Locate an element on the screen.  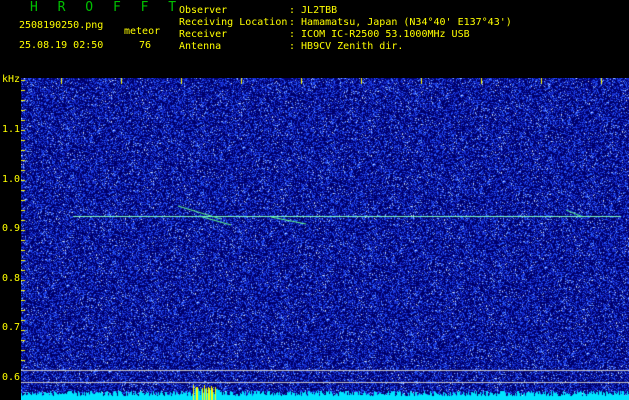
app-title: H R O F F T is located at coordinates (106, 7).